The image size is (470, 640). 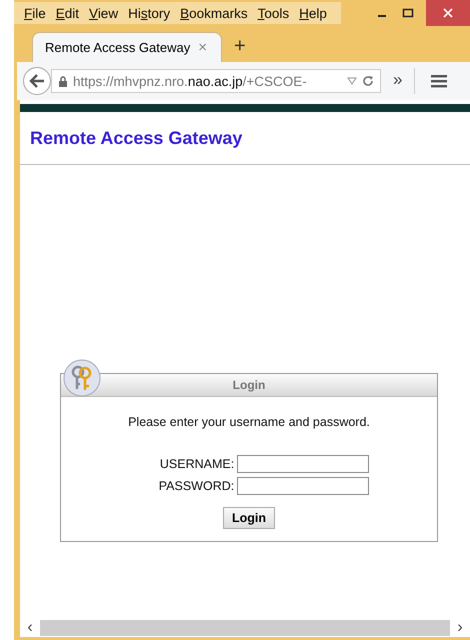 What do you see at coordinates (352, 81) in the screenshot?
I see `dropdown-icon` at bounding box center [352, 81].